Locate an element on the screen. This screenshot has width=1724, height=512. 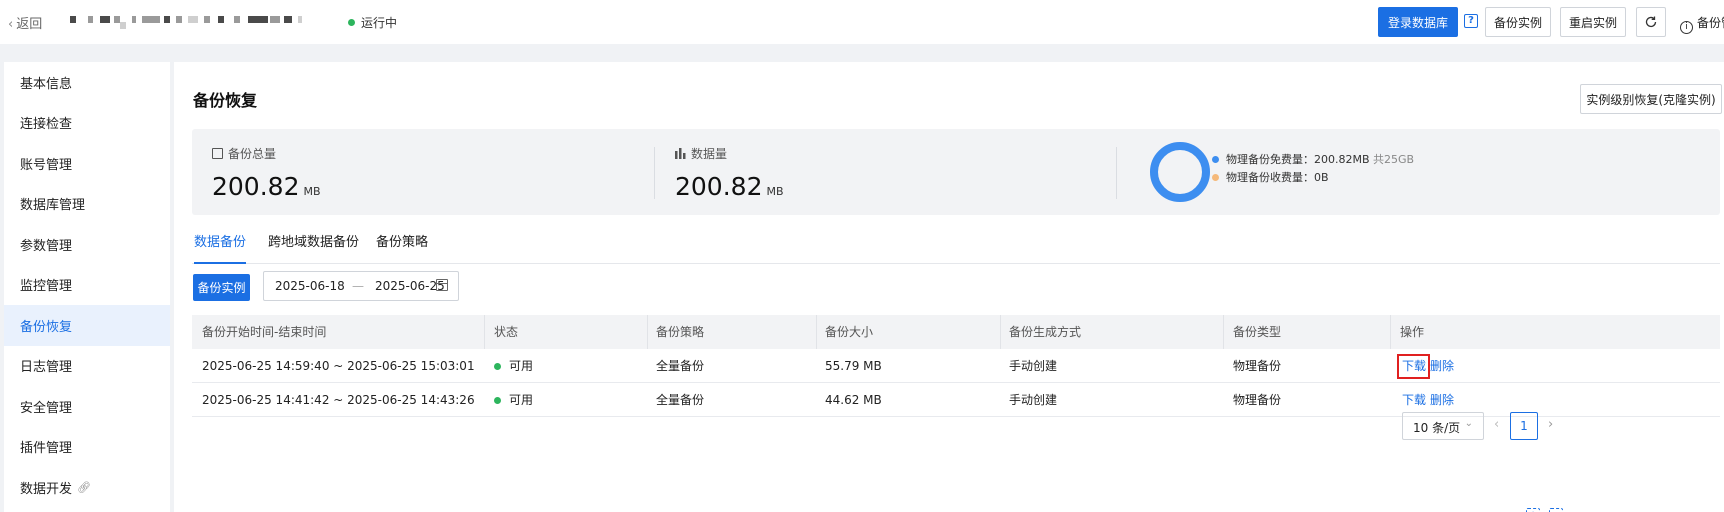
stat-total-label: 备份总量 is located at coordinates (252, 154).